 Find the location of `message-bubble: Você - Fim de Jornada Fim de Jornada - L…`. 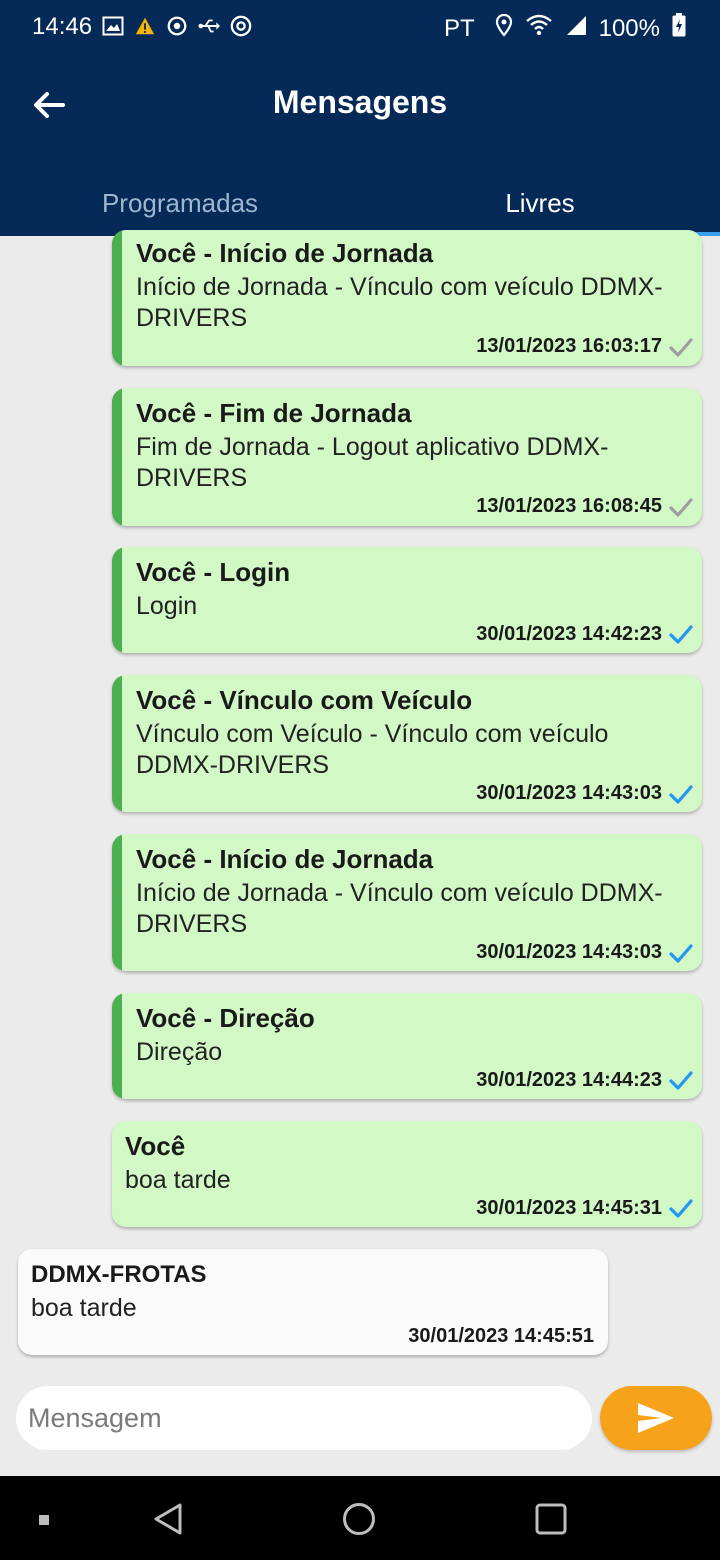

message-bubble: Você - Fim de Jornada Fim de Jornada - L… is located at coordinates (407, 457).